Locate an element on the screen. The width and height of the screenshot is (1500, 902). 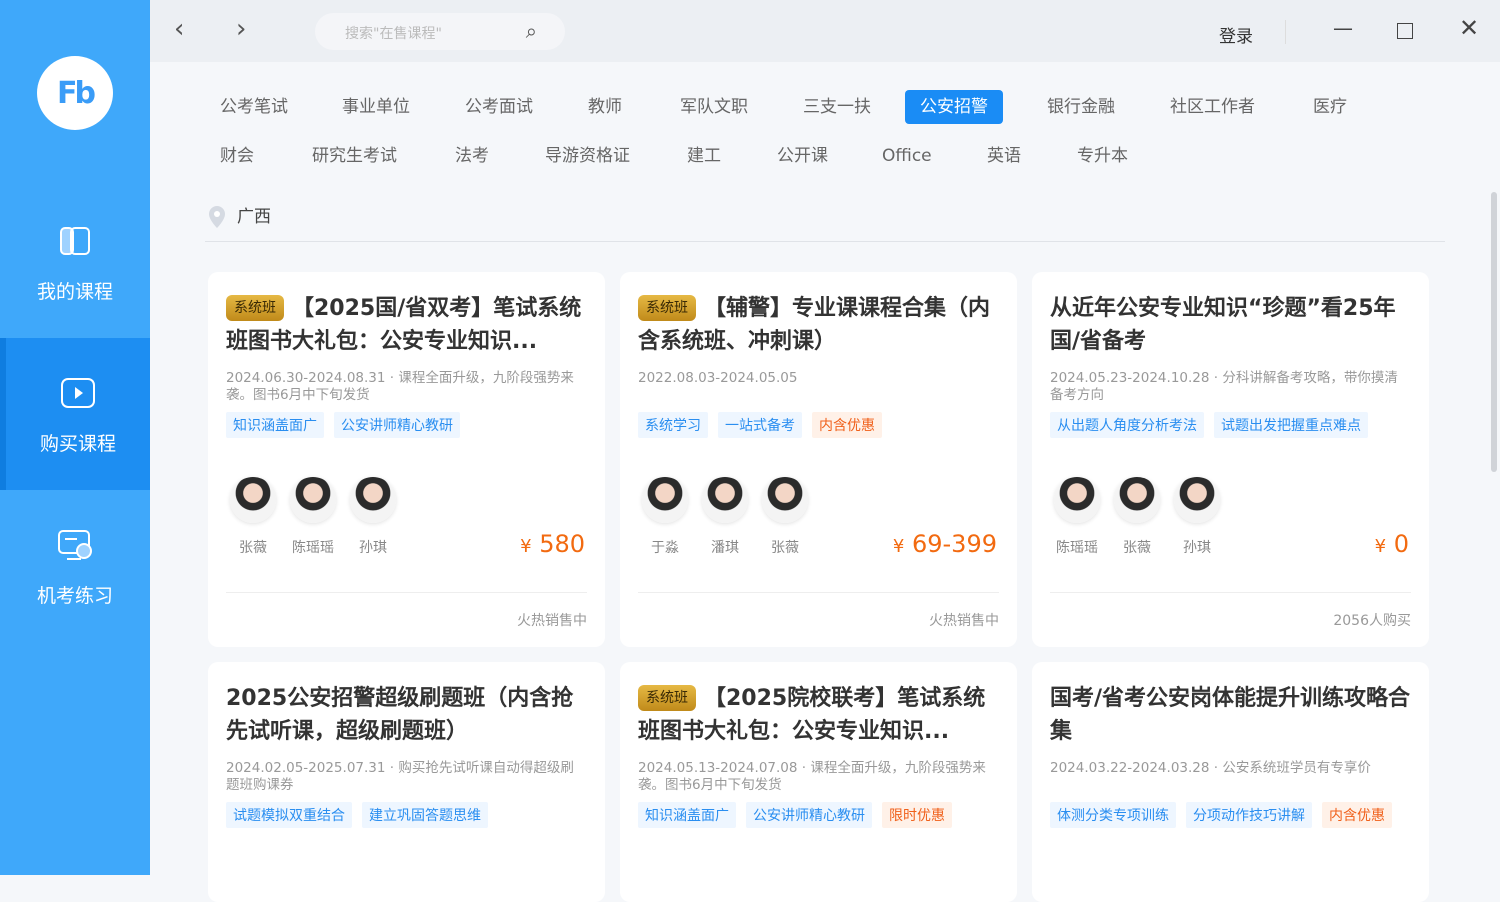
sidebar-item-my-courses: 我的课程 is located at coordinates (75, 262).